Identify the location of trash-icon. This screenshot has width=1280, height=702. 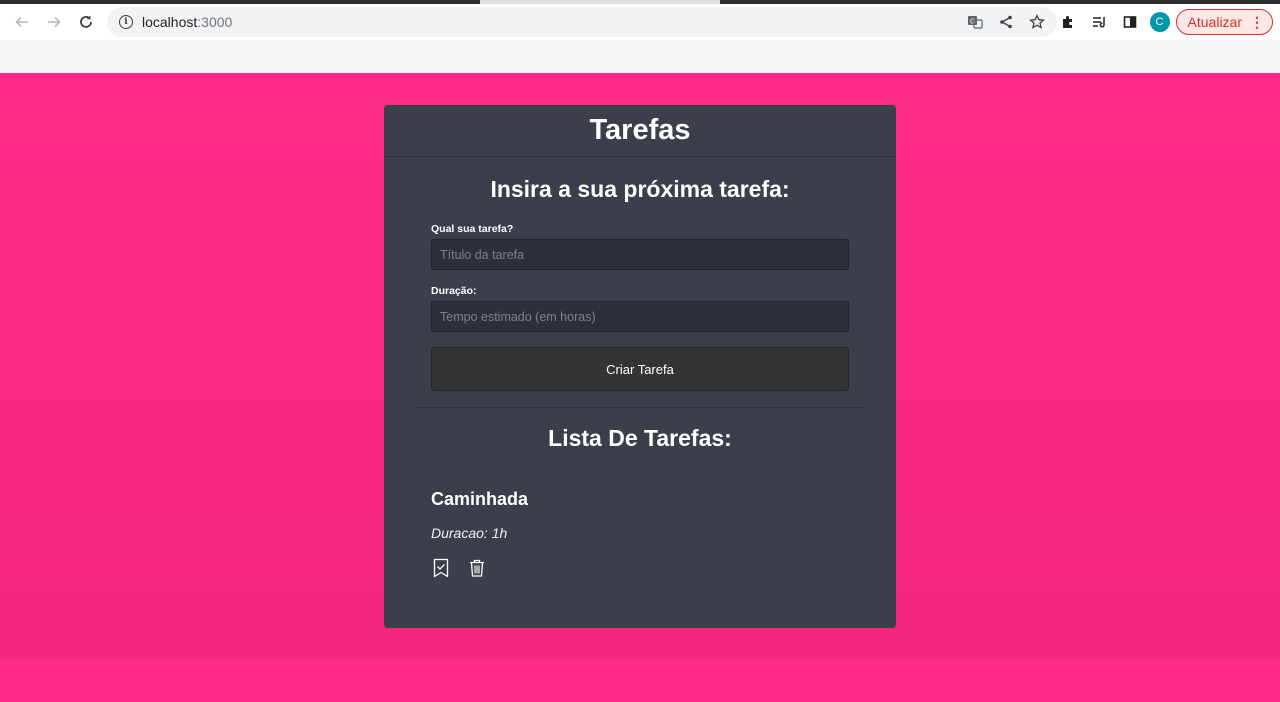
(477, 568).